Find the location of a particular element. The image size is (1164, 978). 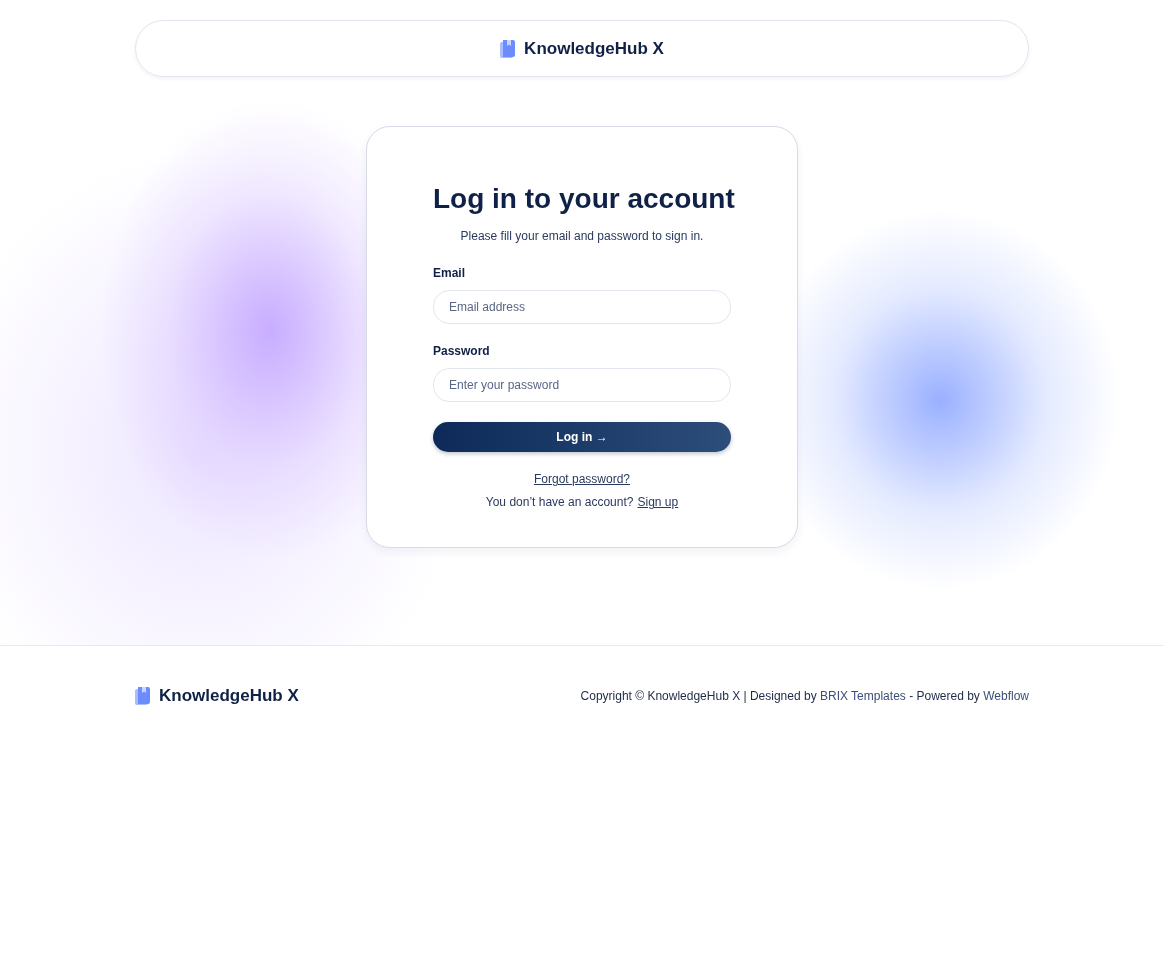

field-label: Password is located at coordinates (461, 351).